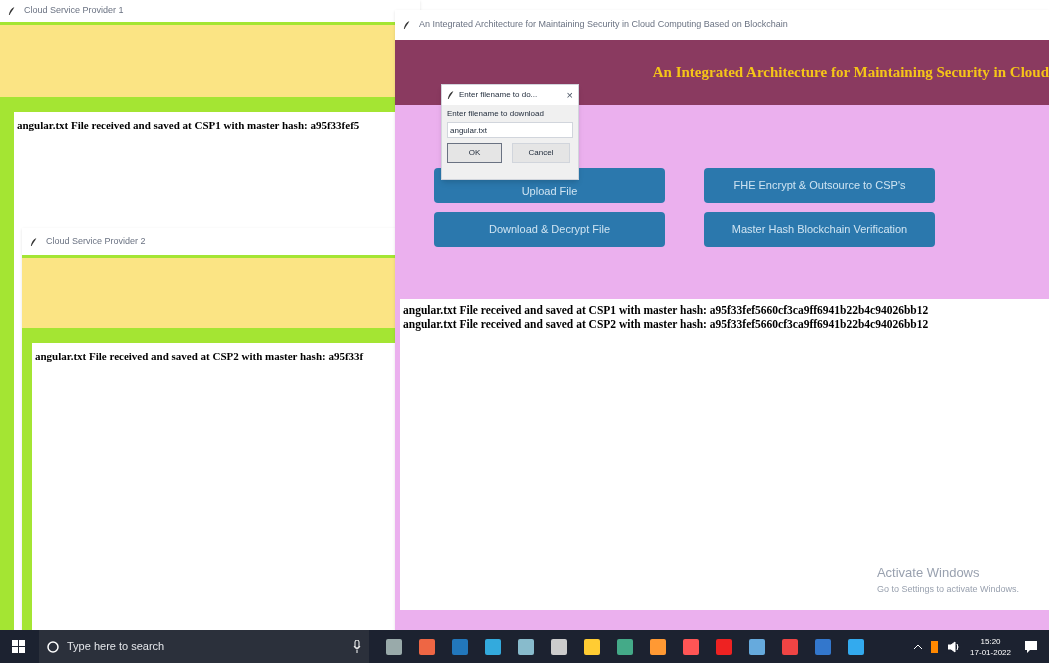 Image resolution: width=1049 pixels, height=663 pixels. I want to click on action-button: FHE Encrypt & Outsource to CSP's, so click(819, 185).